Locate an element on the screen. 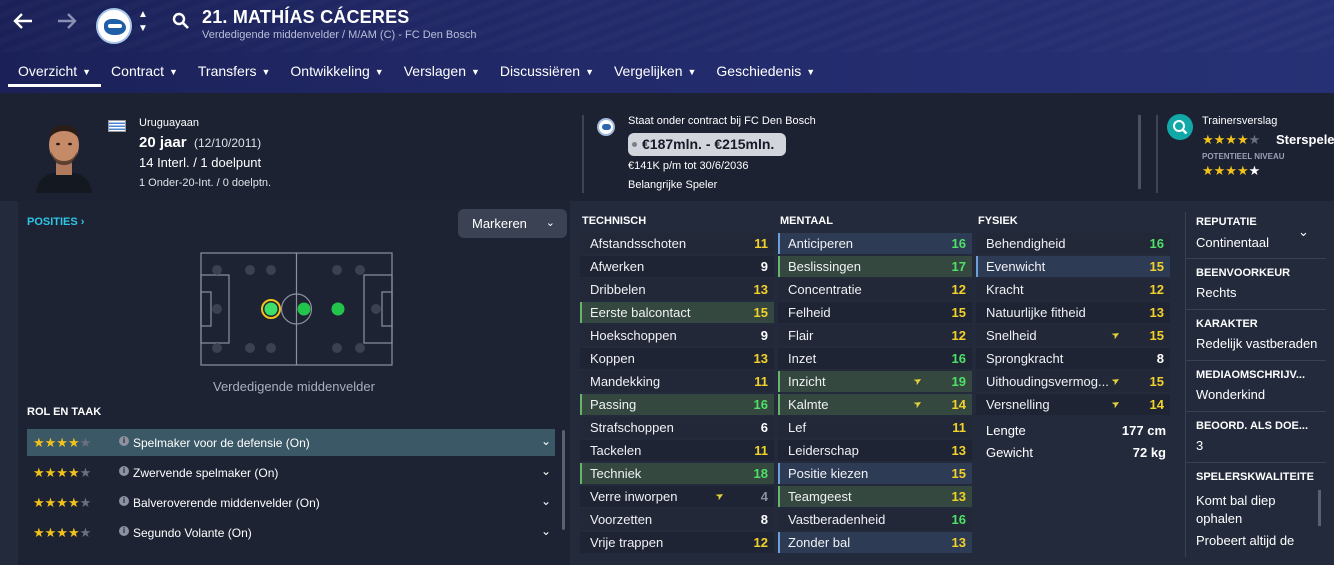 This screenshot has height=565, width=1334. attribute-row: Beslissingen 17 is located at coordinates (875, 266).